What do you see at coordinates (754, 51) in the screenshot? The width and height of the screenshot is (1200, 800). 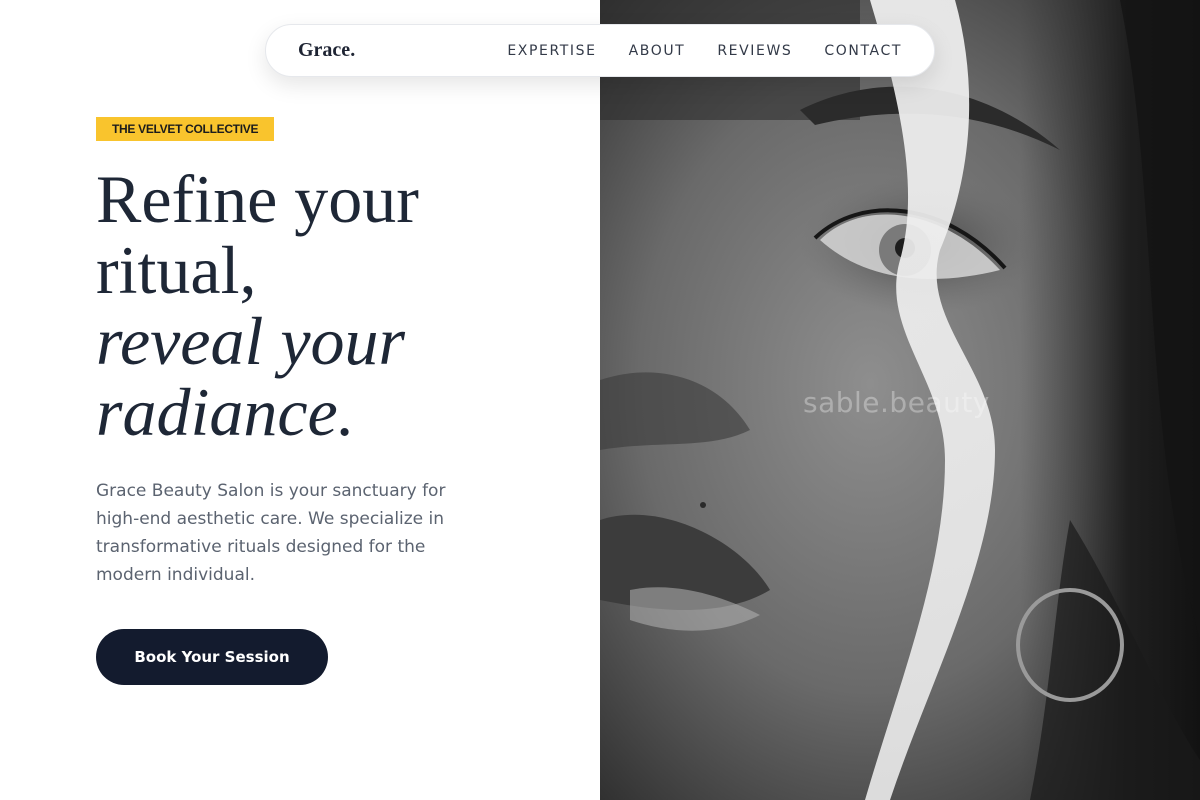 I see `nav-link-reviews: REVIEWS` at bounding box center [754, 51].